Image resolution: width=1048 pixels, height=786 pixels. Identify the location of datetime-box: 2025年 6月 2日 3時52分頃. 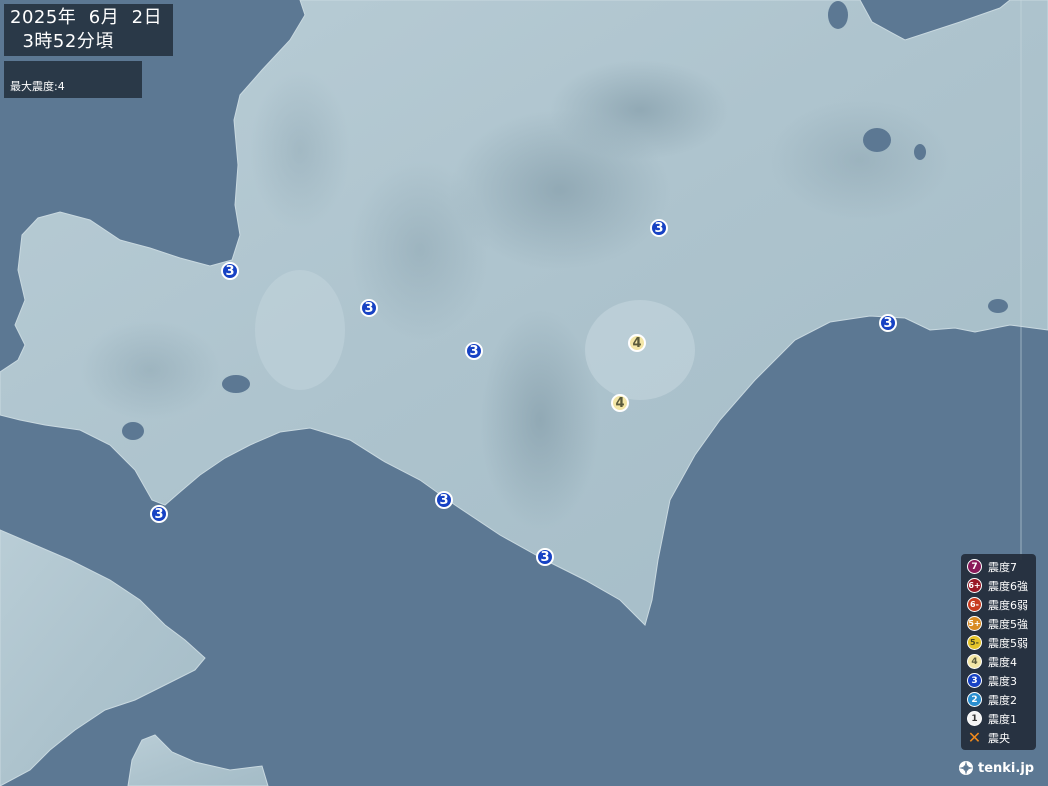
(88, 30).